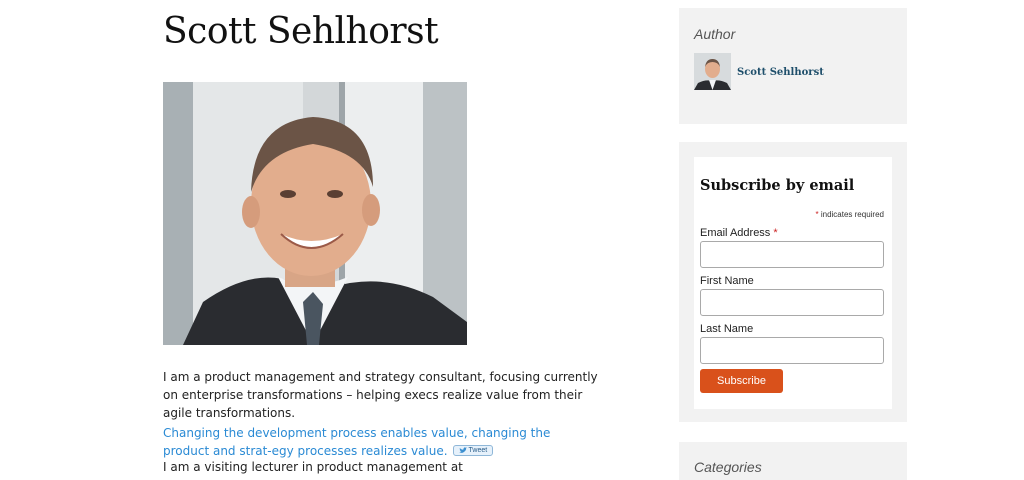  Describe the element at coordinates (727, 281) in the screenshot. I see `first-name-label: First Name` at that location.